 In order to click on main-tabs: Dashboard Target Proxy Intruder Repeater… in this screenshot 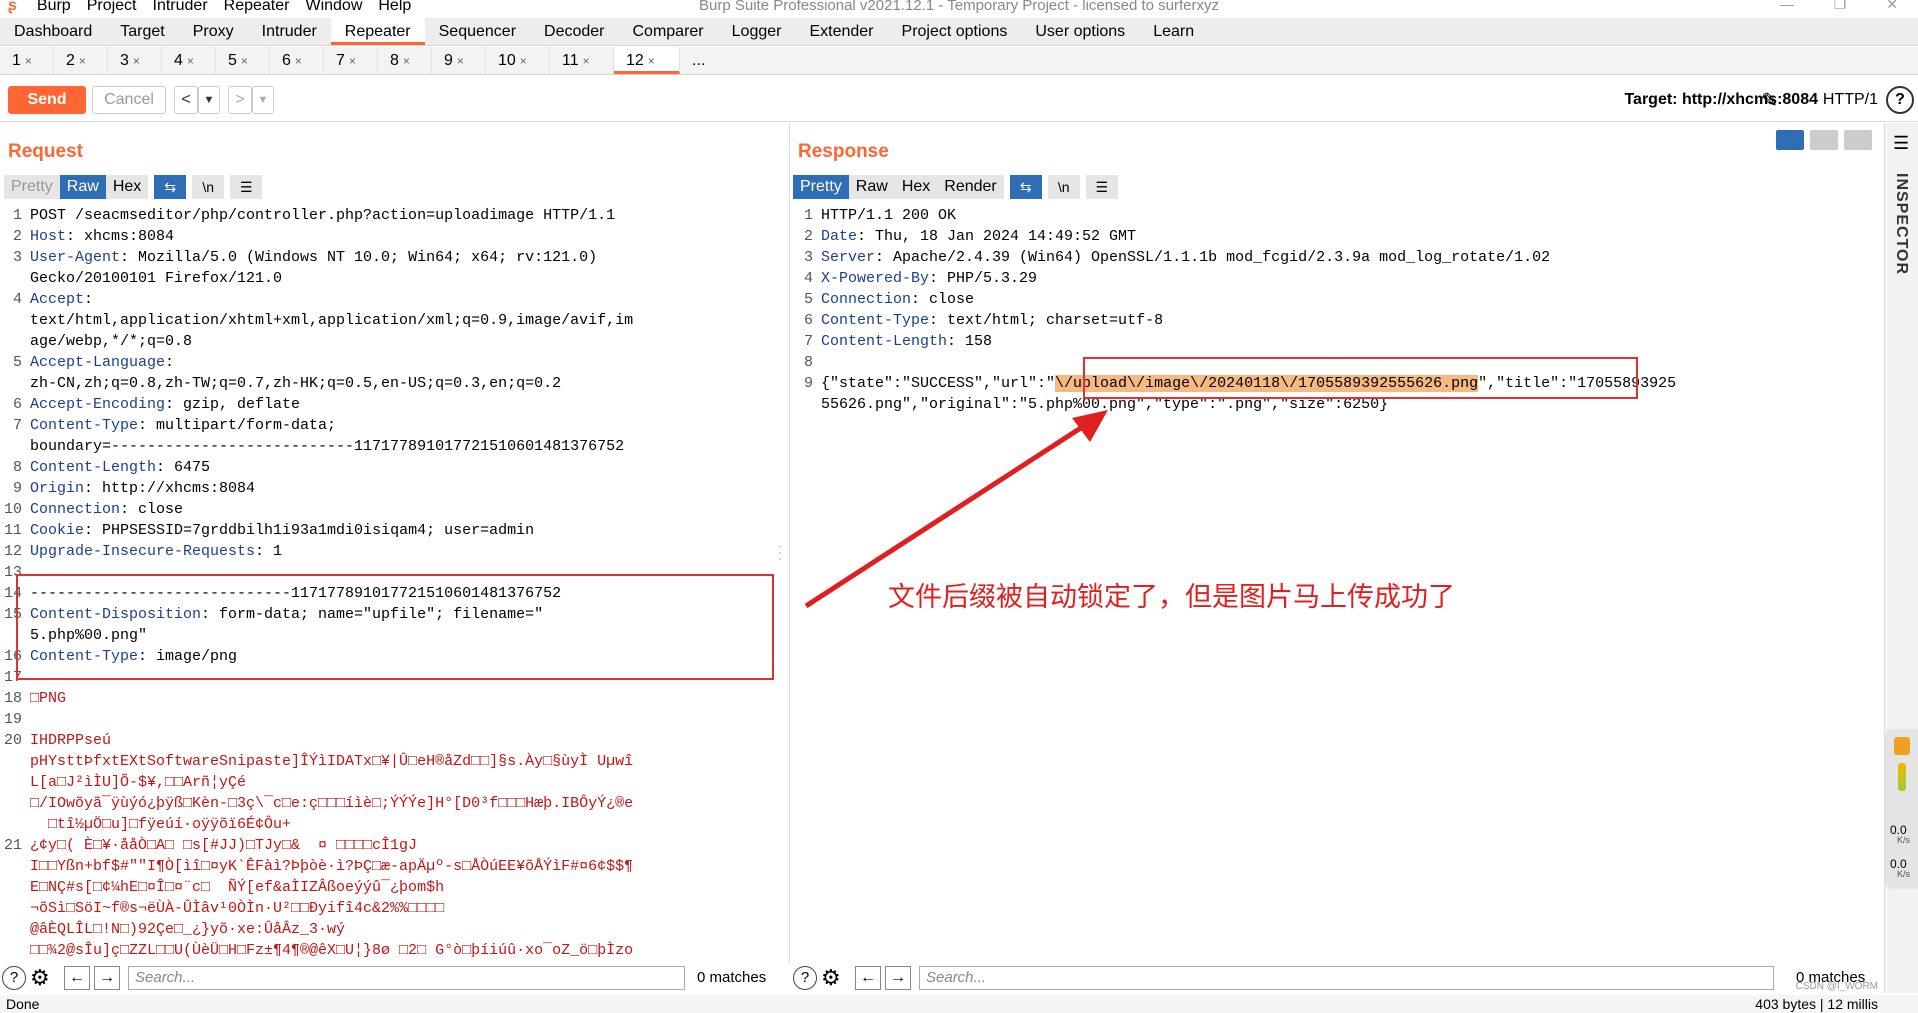, I will do `click(959, 32)`.